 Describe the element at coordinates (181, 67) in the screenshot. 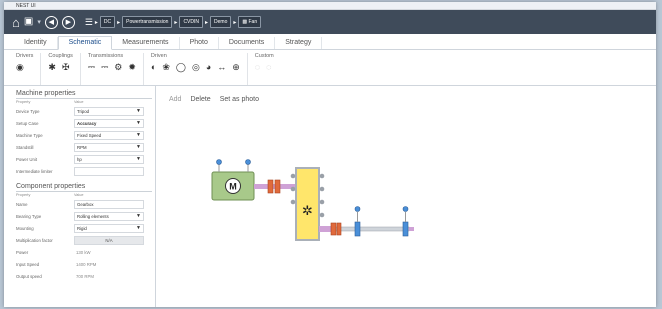

I see `compressor-icon: ◯` at that location.